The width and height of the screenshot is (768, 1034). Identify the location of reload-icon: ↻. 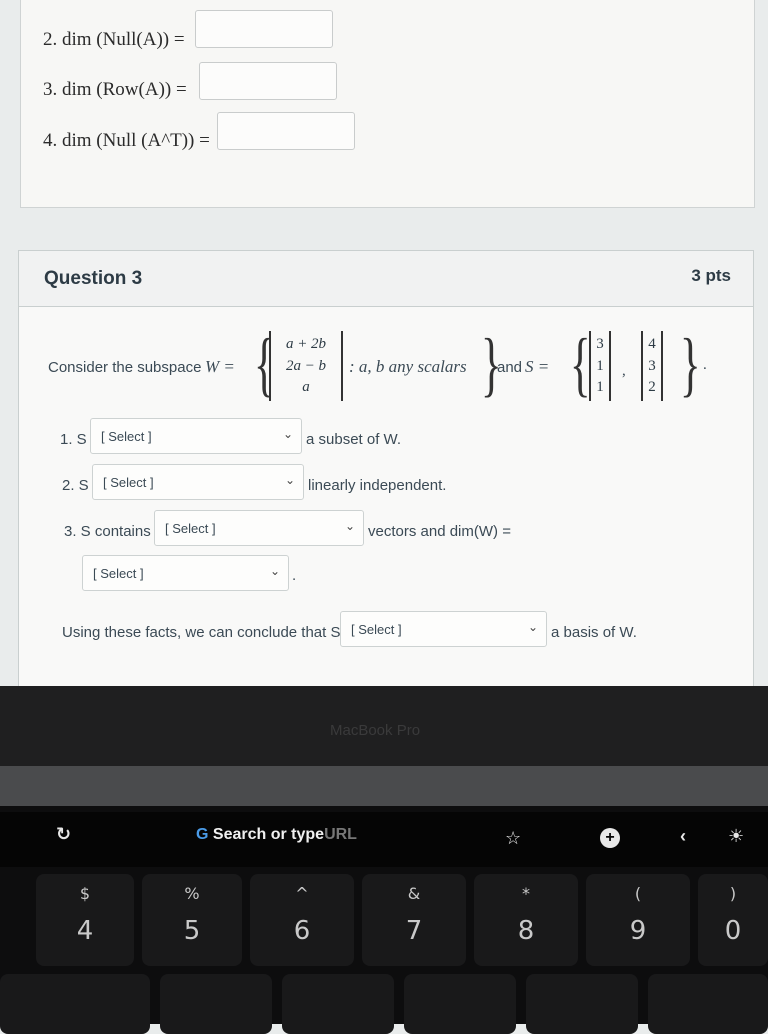
(63, 834).